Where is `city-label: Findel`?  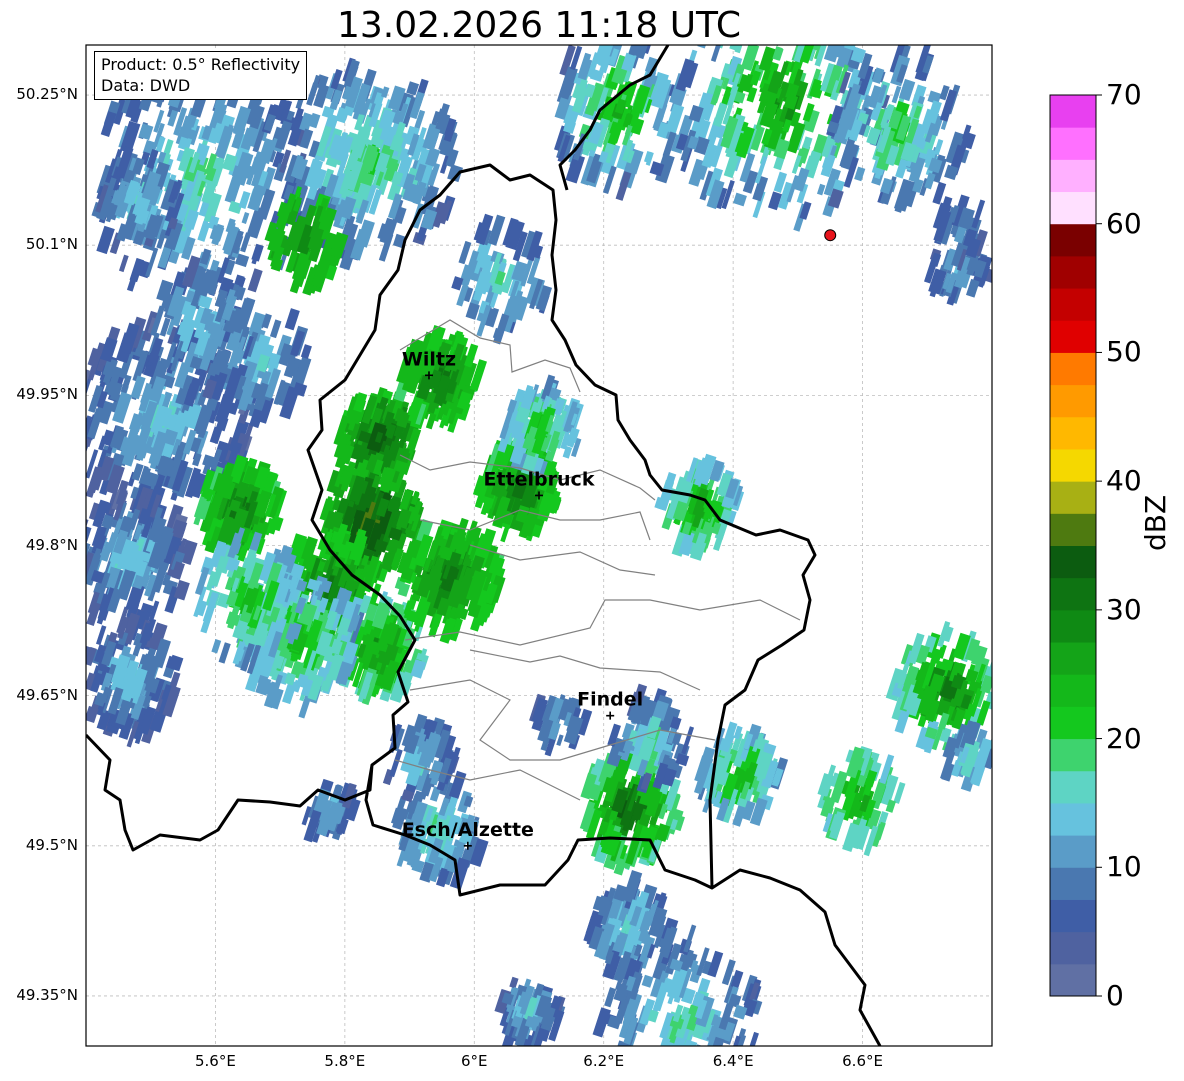 city-label: Findel is located at coordinates (610, 700).